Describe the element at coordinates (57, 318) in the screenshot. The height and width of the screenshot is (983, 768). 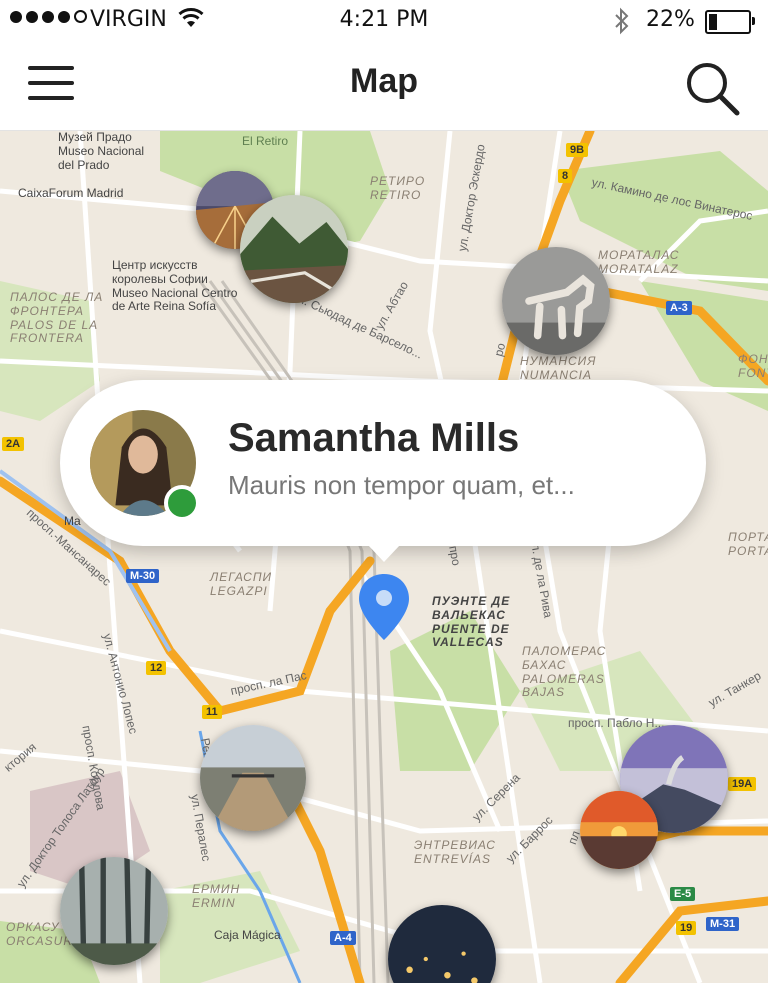
I see `map-label-palos: ПАЛОС ДЕ ЛА ФРОНТЕРА PALOS DE LA FRONTERA` at that location.